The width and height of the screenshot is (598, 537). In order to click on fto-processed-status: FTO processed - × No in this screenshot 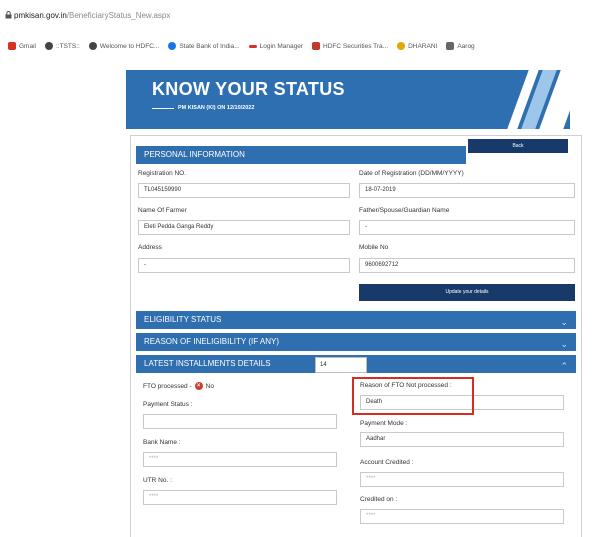, I will do `click(178, 386)`.